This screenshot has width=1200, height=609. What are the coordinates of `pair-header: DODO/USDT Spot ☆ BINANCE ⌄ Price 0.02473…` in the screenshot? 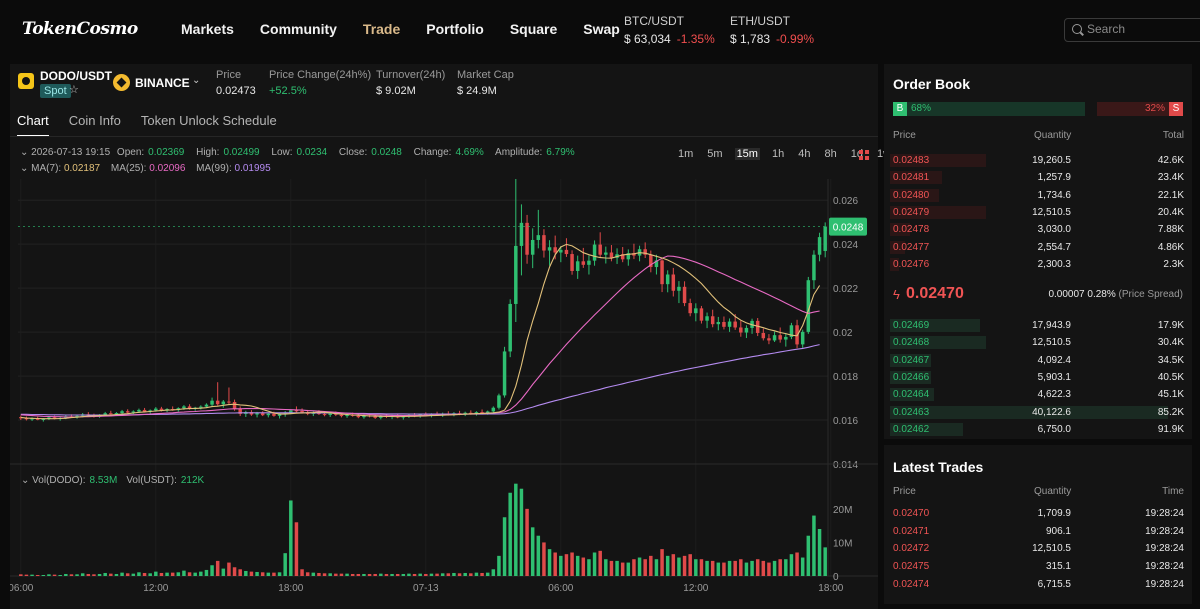 It's located at (444, 84).